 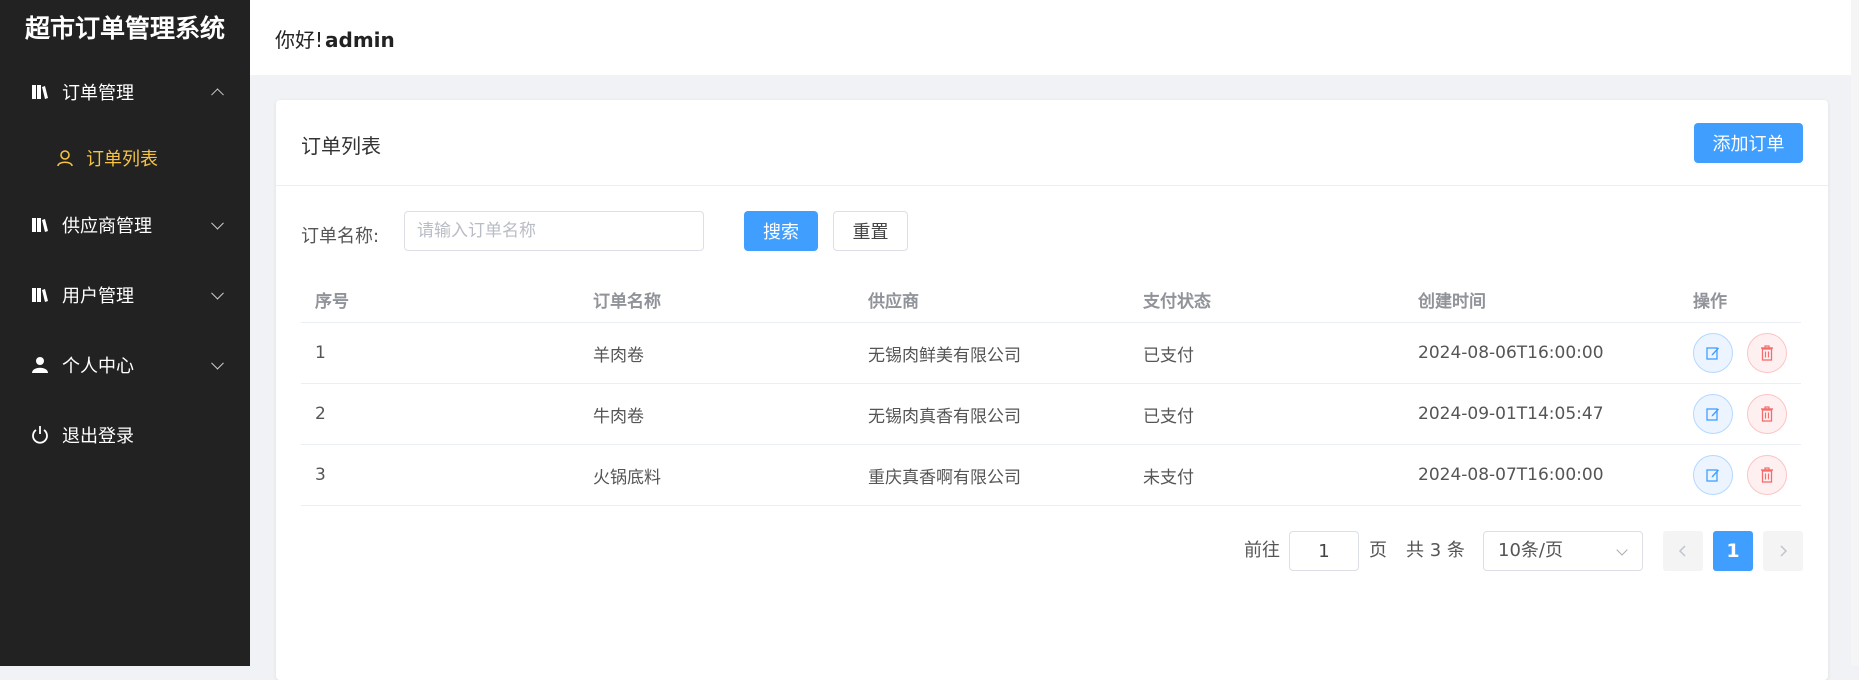 I want to click on menu-logout: 退出登录, so click(x=125, y=435).